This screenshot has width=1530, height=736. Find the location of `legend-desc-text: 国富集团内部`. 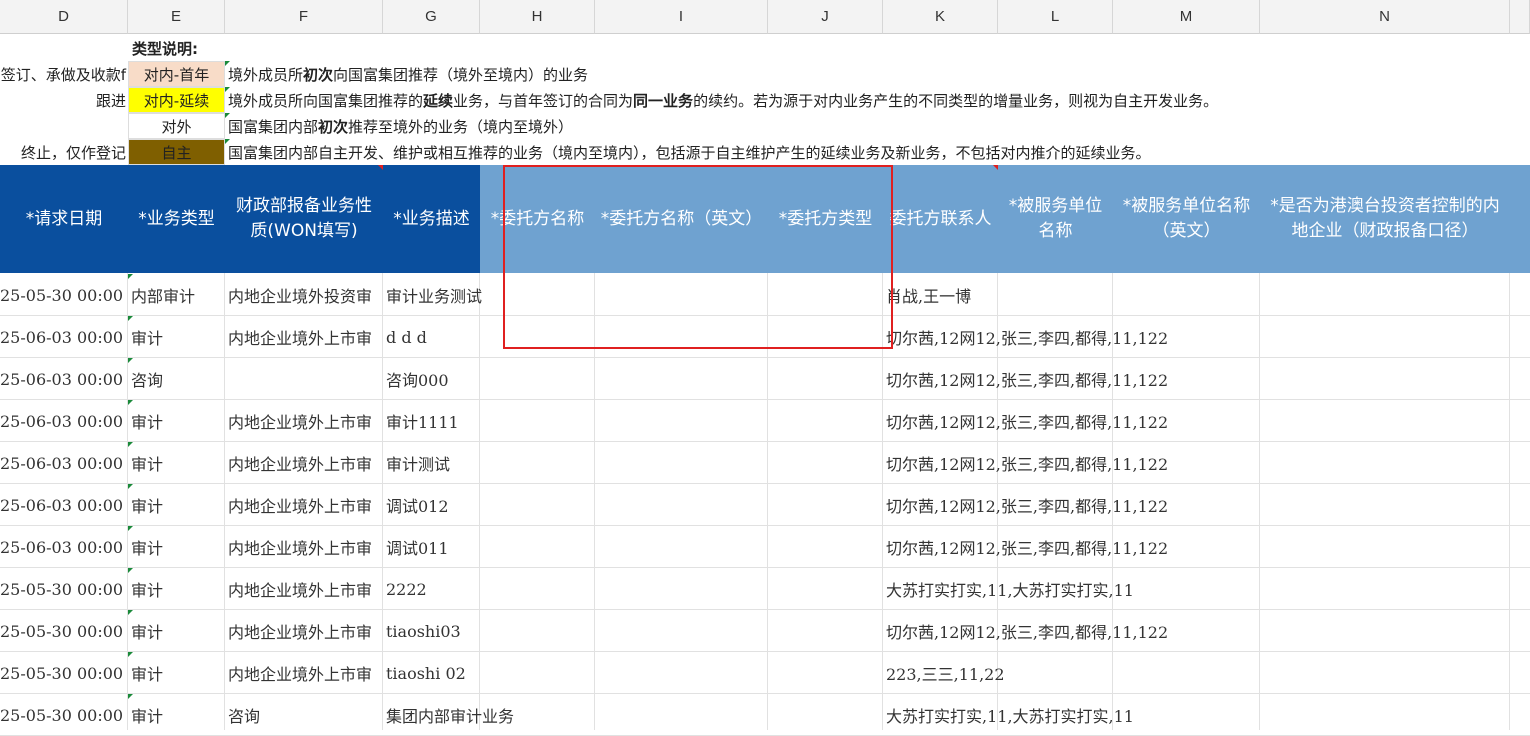

legend-desc-text: 国富集团内部 is located at coordinates (273, 126).